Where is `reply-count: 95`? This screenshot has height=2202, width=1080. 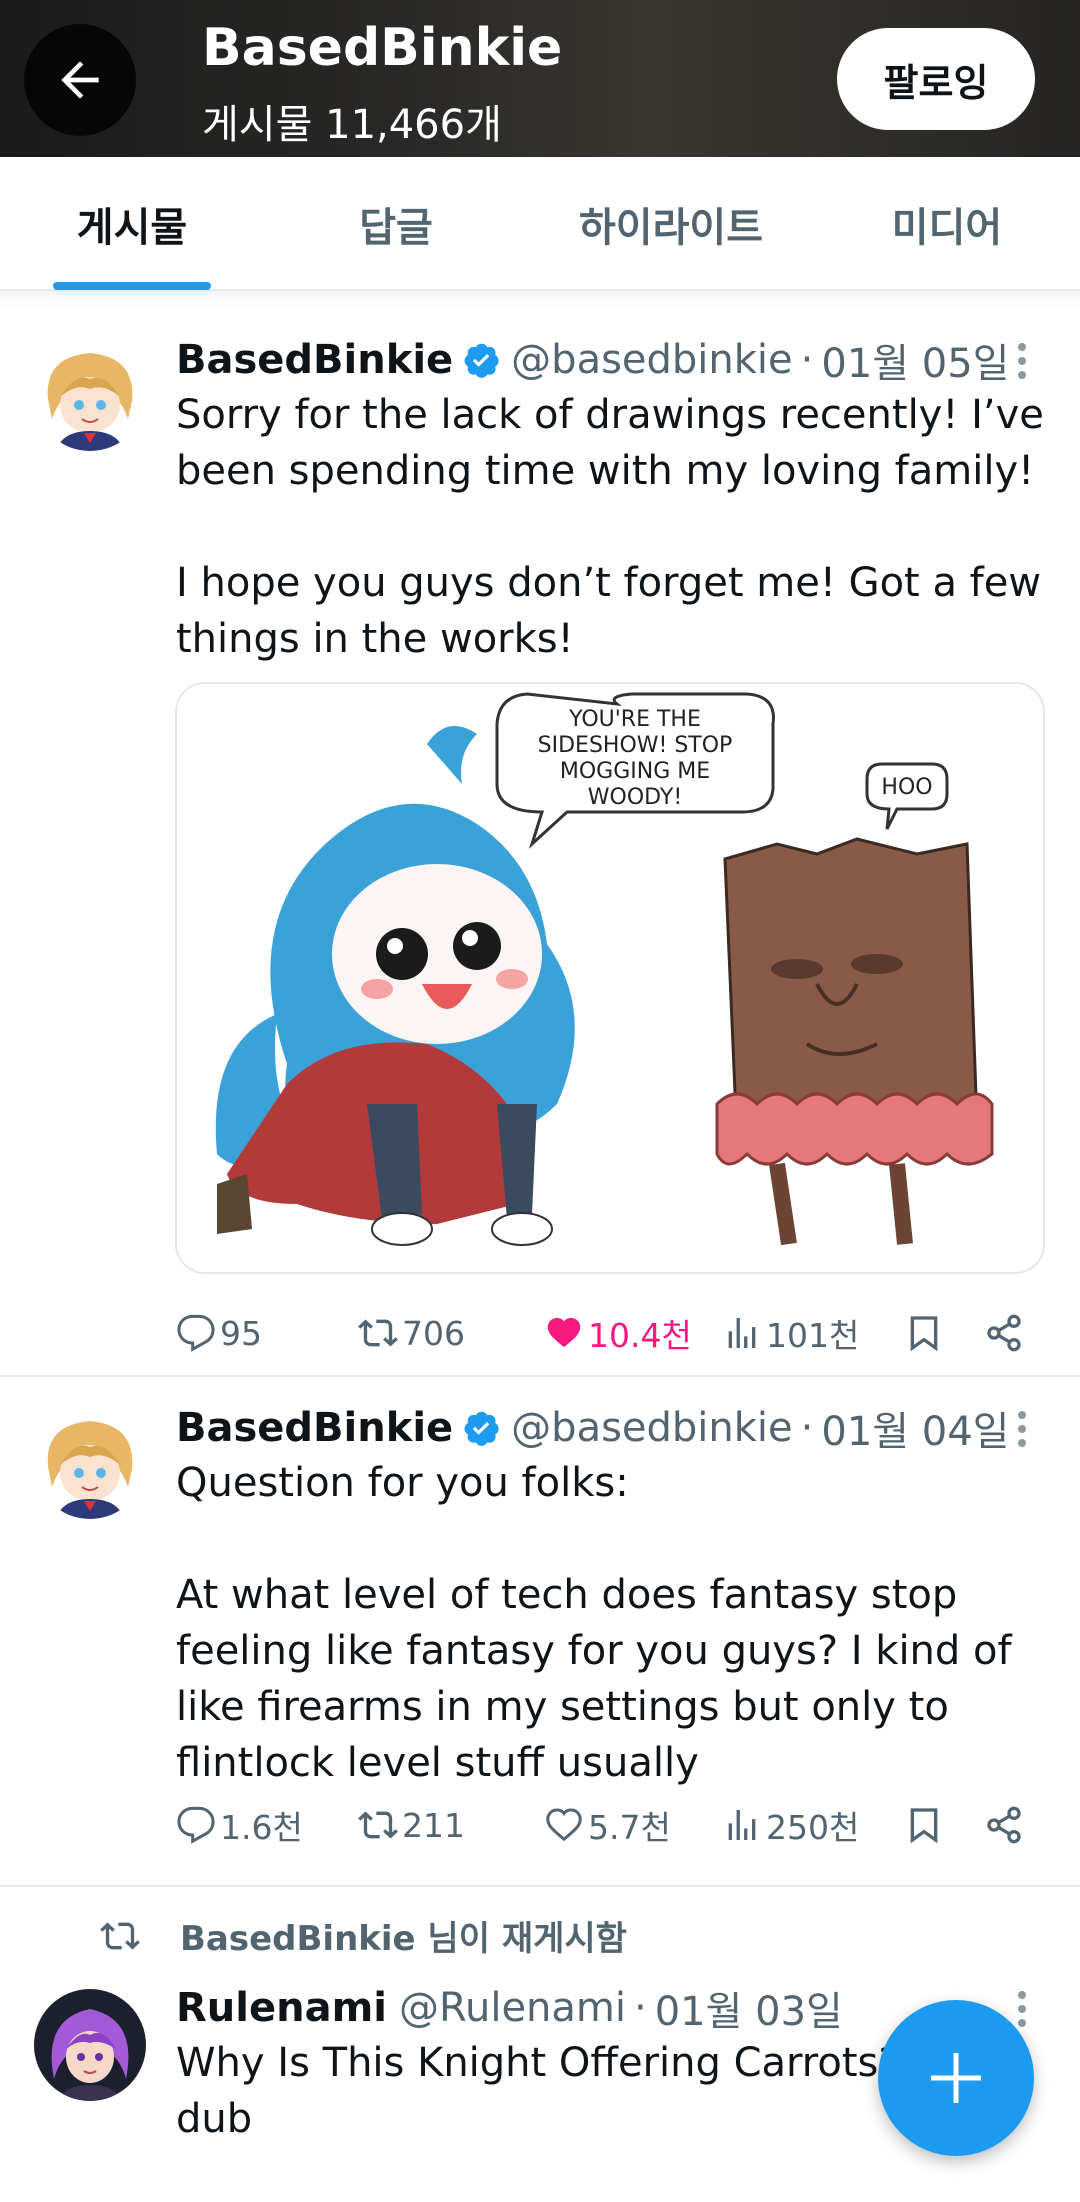 reply-count: 95 is located at coordinates (241, 1333).